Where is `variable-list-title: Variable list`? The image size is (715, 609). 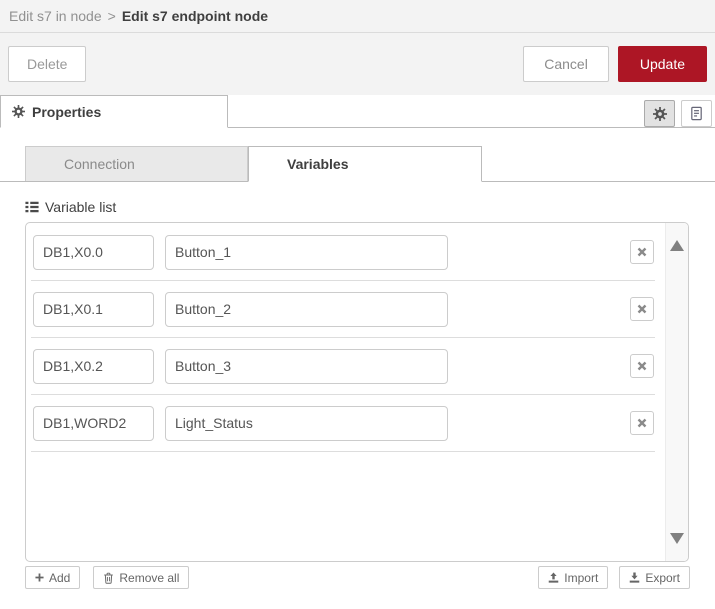 variable-list-title: Variable list is located at coordinates (81, 207).